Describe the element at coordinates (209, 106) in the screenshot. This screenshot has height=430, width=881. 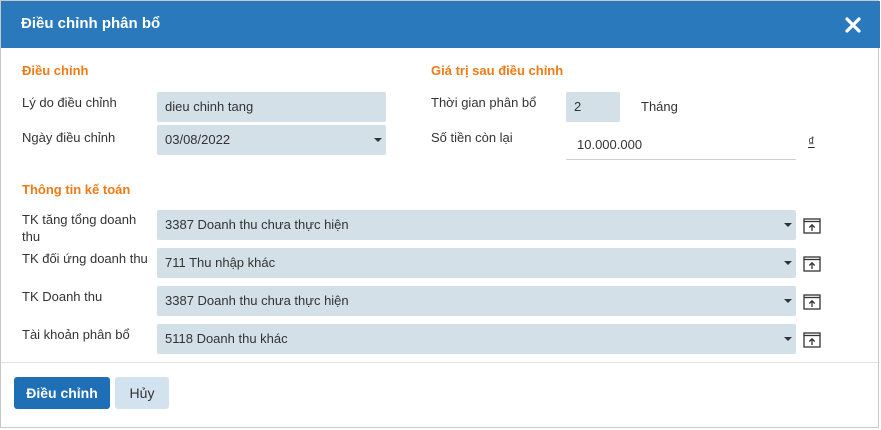
I see `reason-value: dieu chinh tang` at that location.